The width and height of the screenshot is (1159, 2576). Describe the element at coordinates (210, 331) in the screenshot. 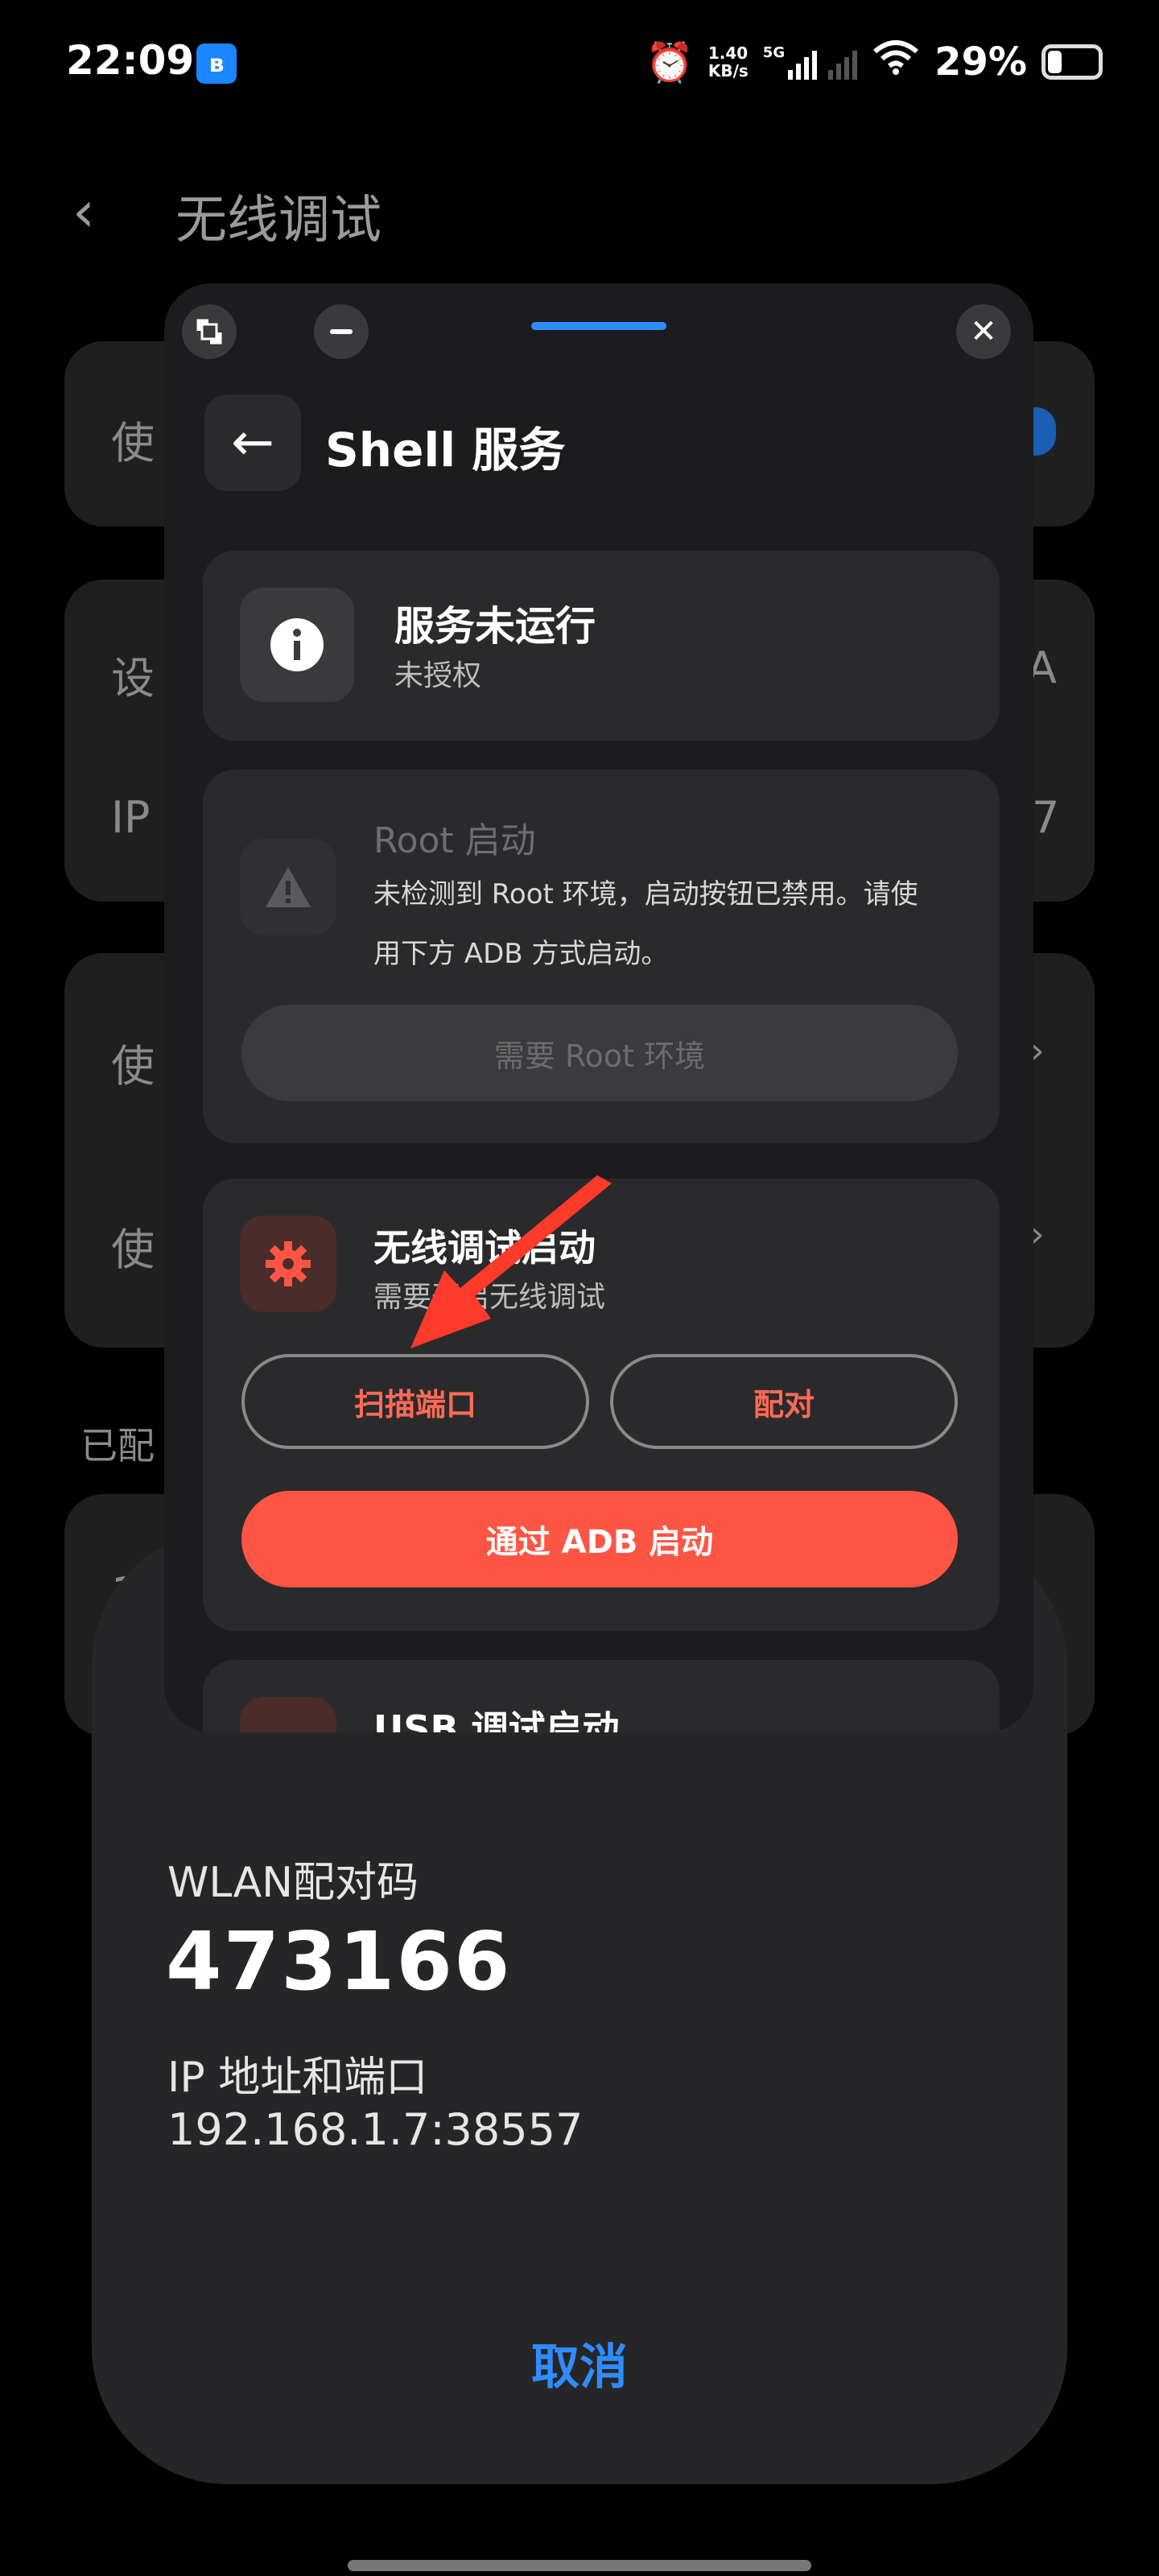

I see `expand-icon` at that location.